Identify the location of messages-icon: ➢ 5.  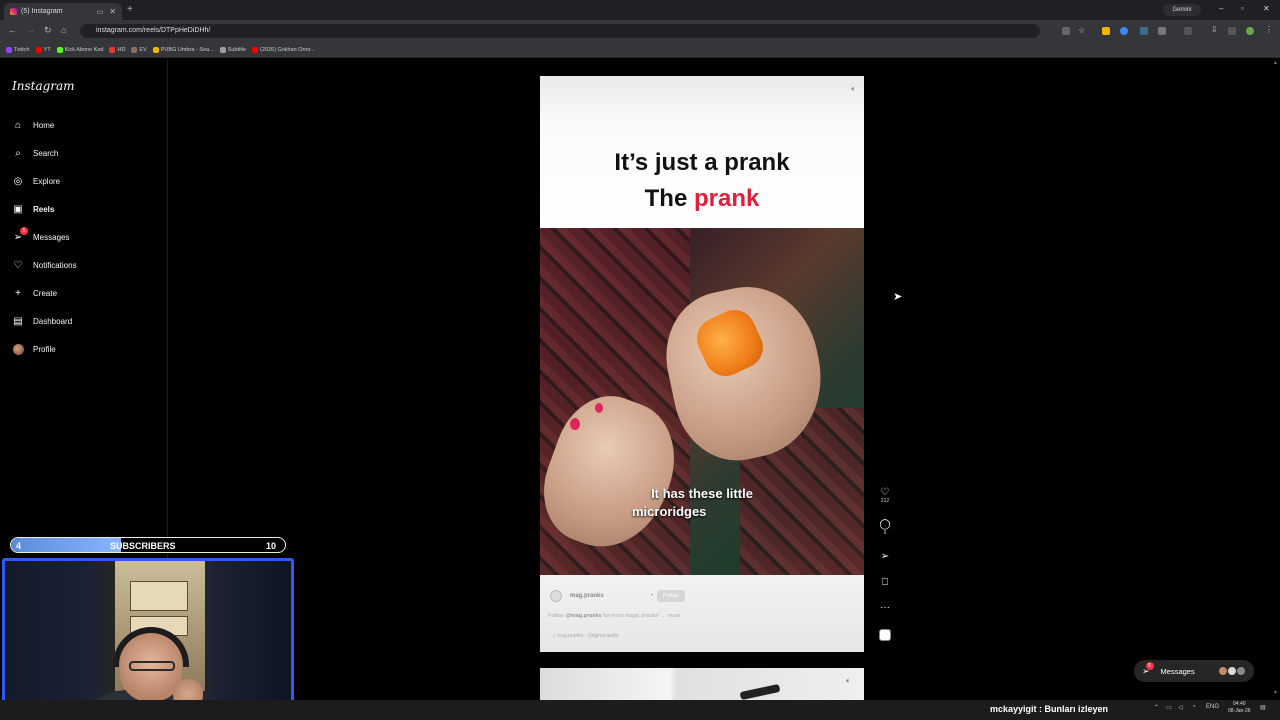
(1148, 669).